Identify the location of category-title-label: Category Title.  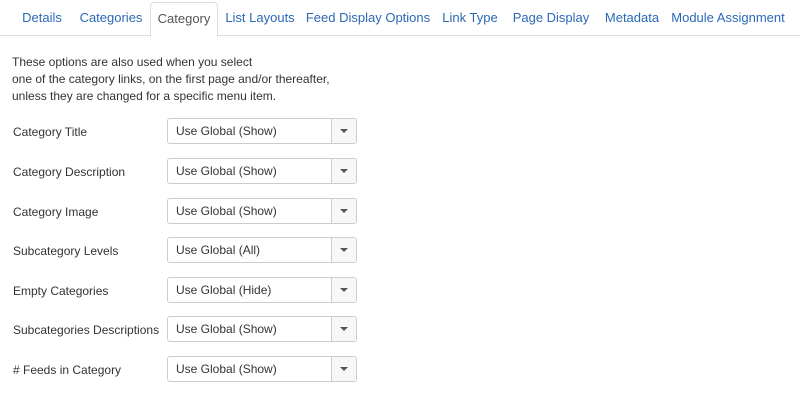
(50, 132).